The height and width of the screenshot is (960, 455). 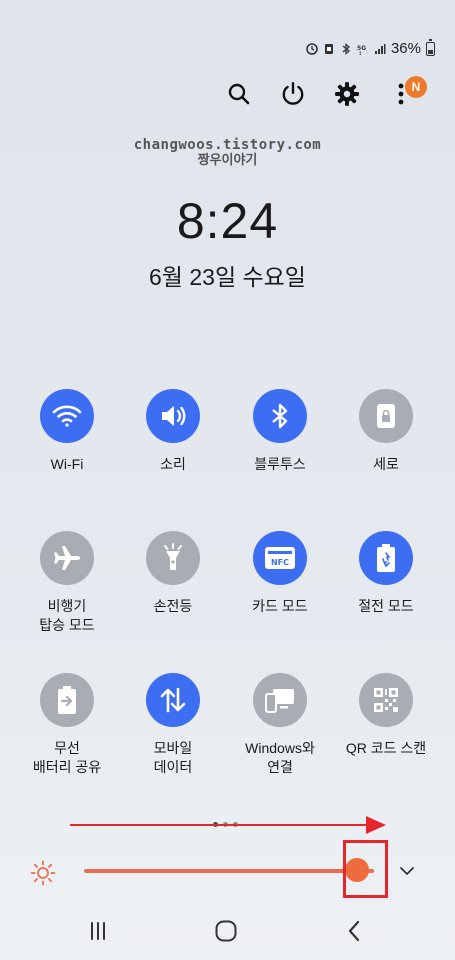 I want to click on tile-rotation: 세로, so click(x=386, y=431).